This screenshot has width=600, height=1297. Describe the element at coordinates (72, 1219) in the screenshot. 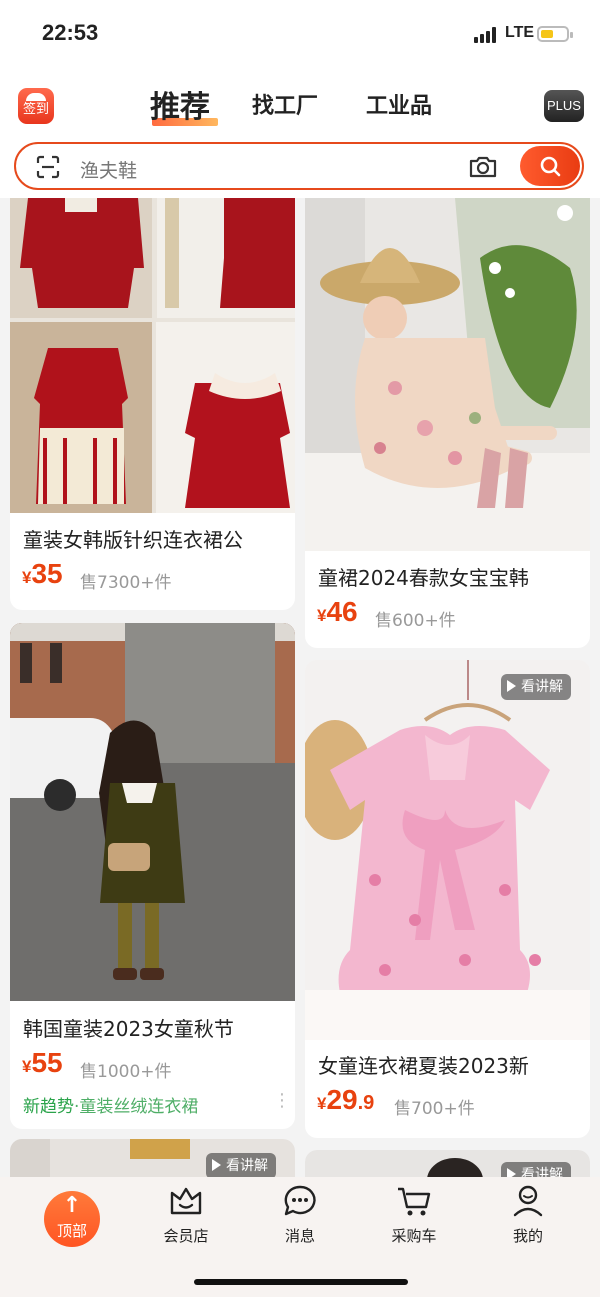

I see `back-to-top-button: ↑ 顶部` at that location.